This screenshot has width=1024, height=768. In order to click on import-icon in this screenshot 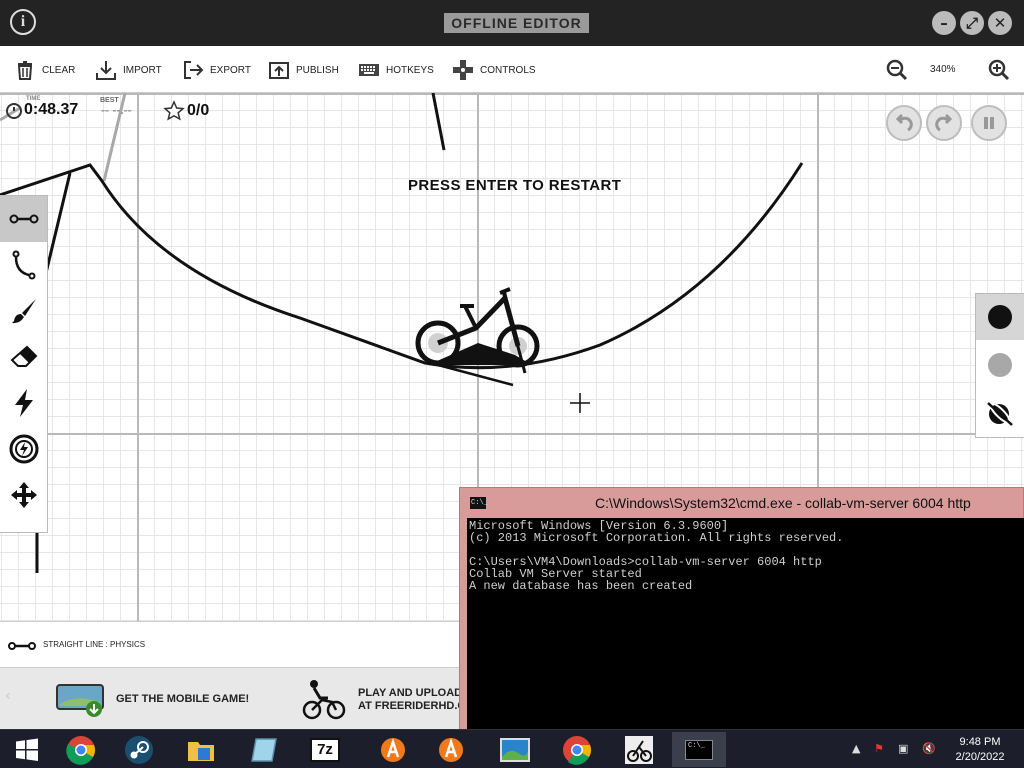, I will do `click(106, 70)`.